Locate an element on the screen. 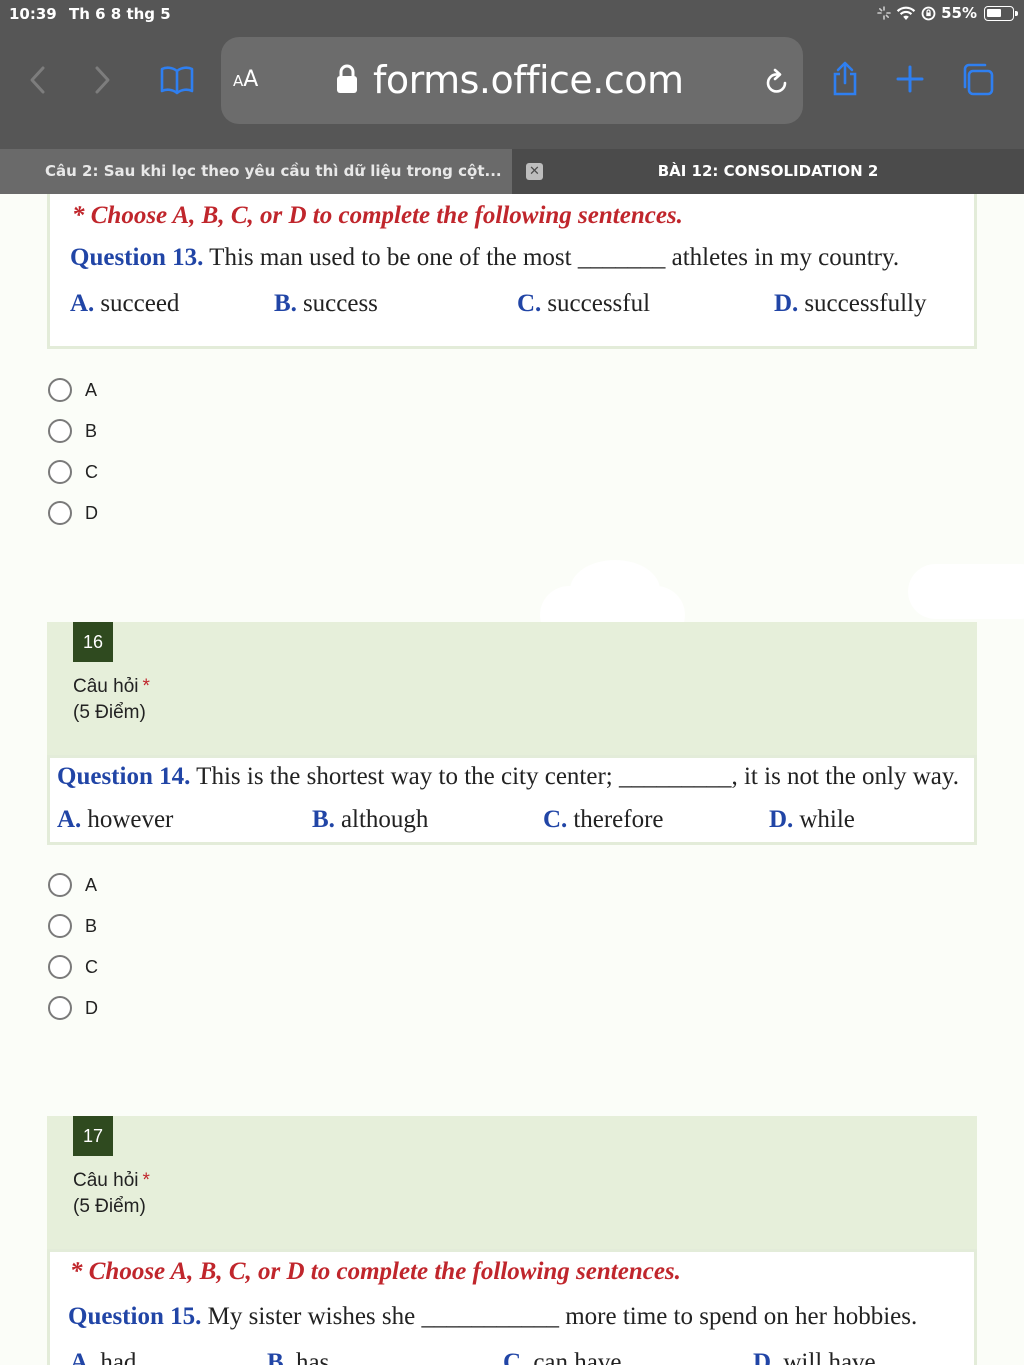 Image resolution: width=1024 pixels, height=1365 pixels. option-d: D. will have is located at coordinates (814, 1357).